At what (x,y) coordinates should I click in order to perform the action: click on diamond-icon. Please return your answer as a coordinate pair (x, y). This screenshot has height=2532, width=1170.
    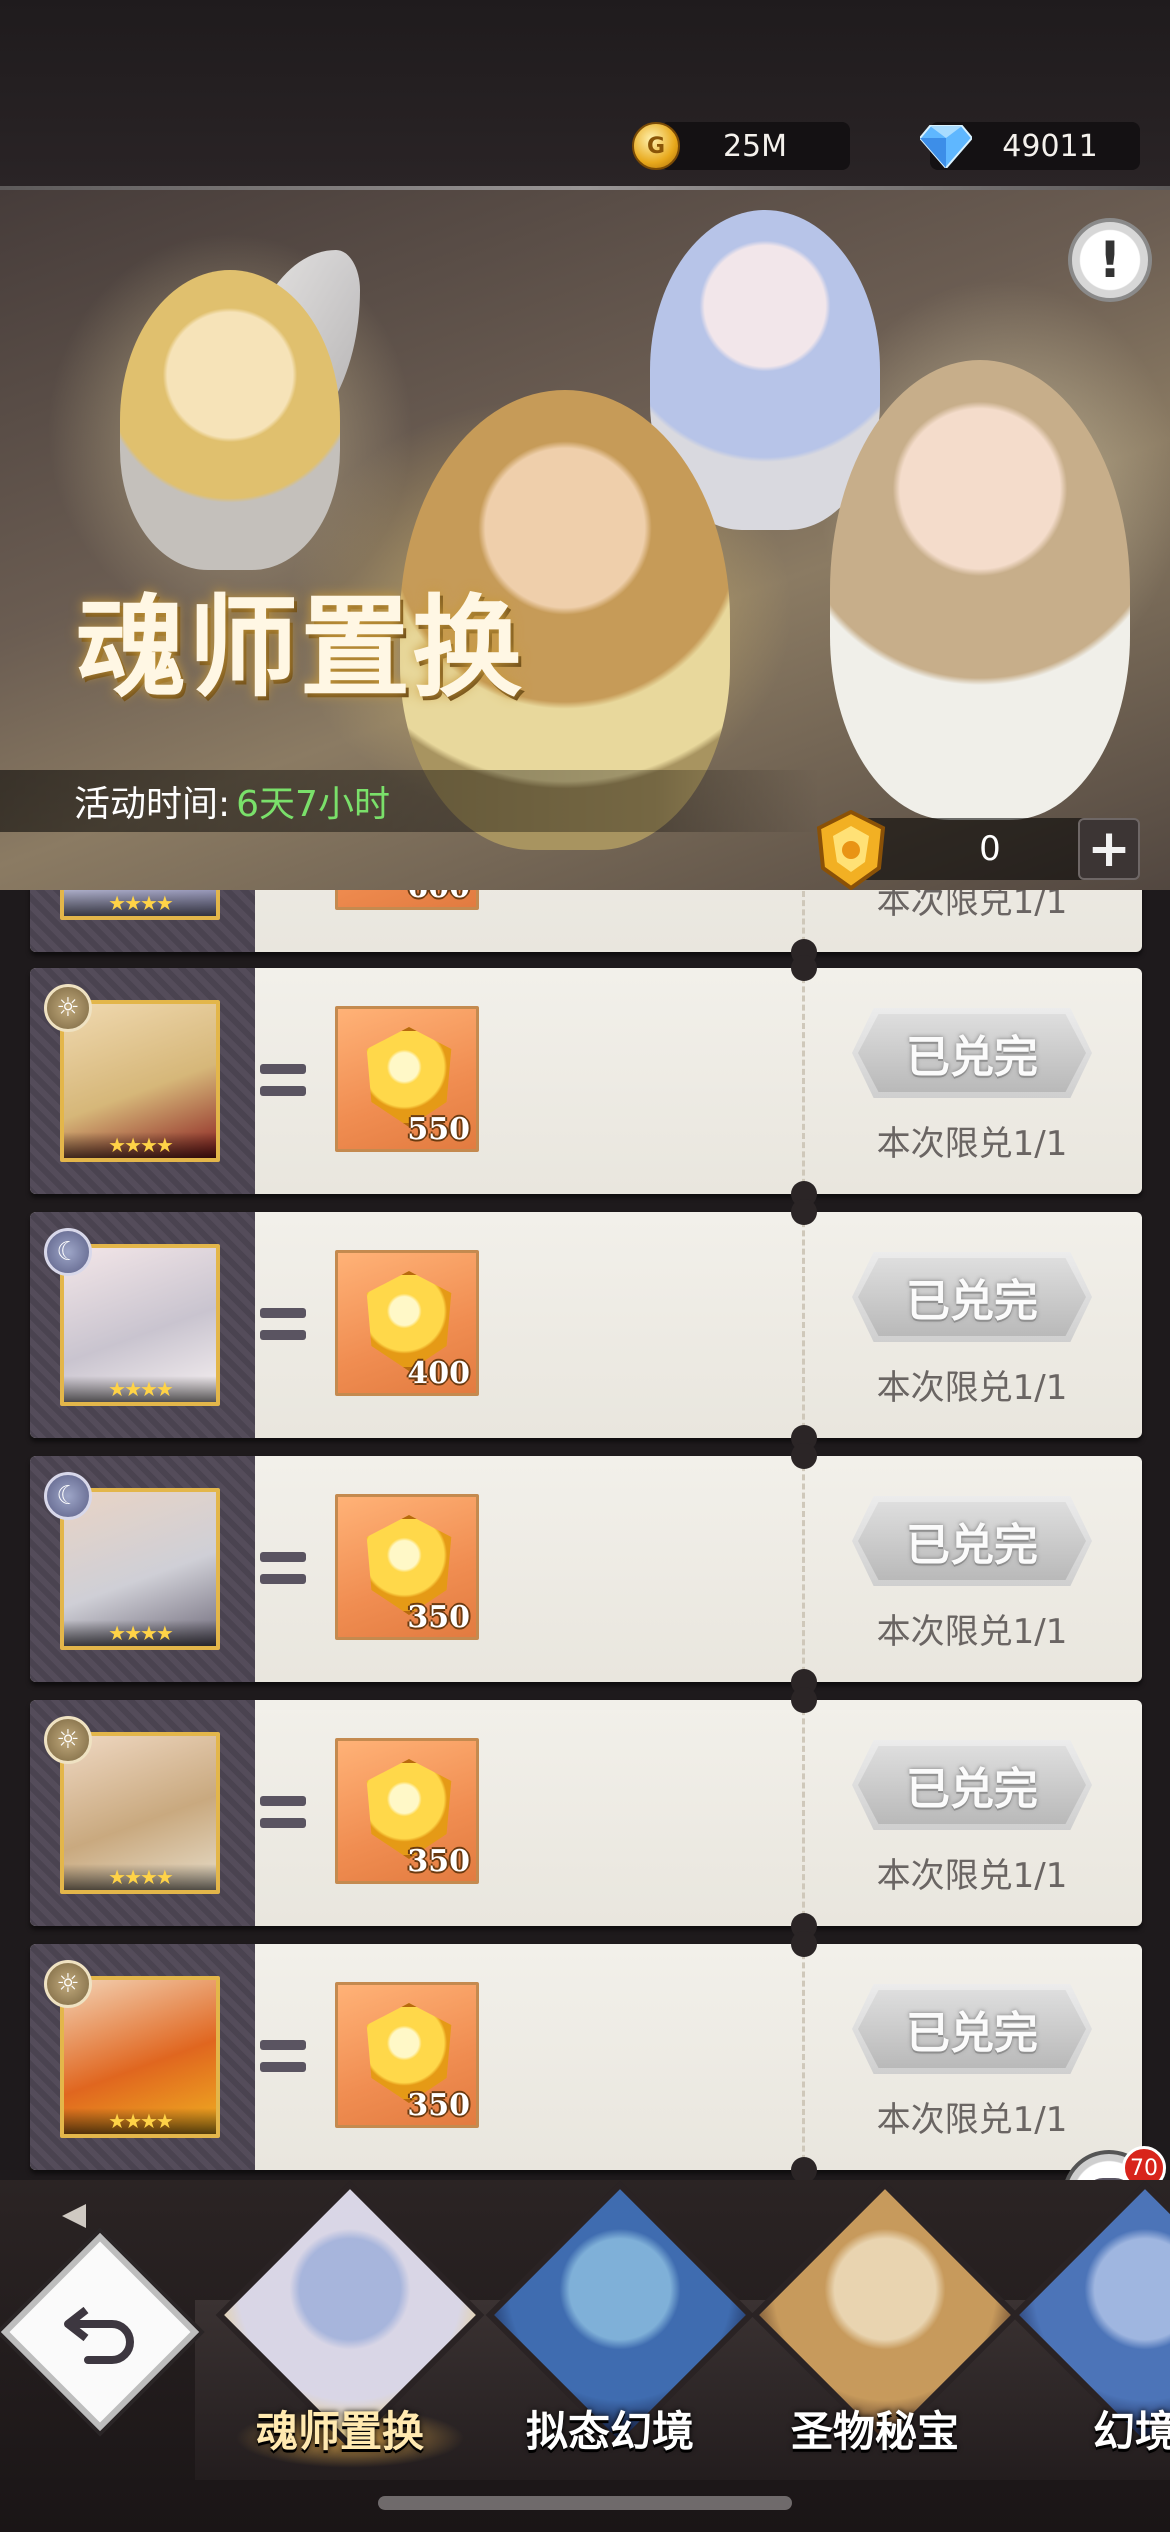
    Looking at the image, I should click on (946, 146).